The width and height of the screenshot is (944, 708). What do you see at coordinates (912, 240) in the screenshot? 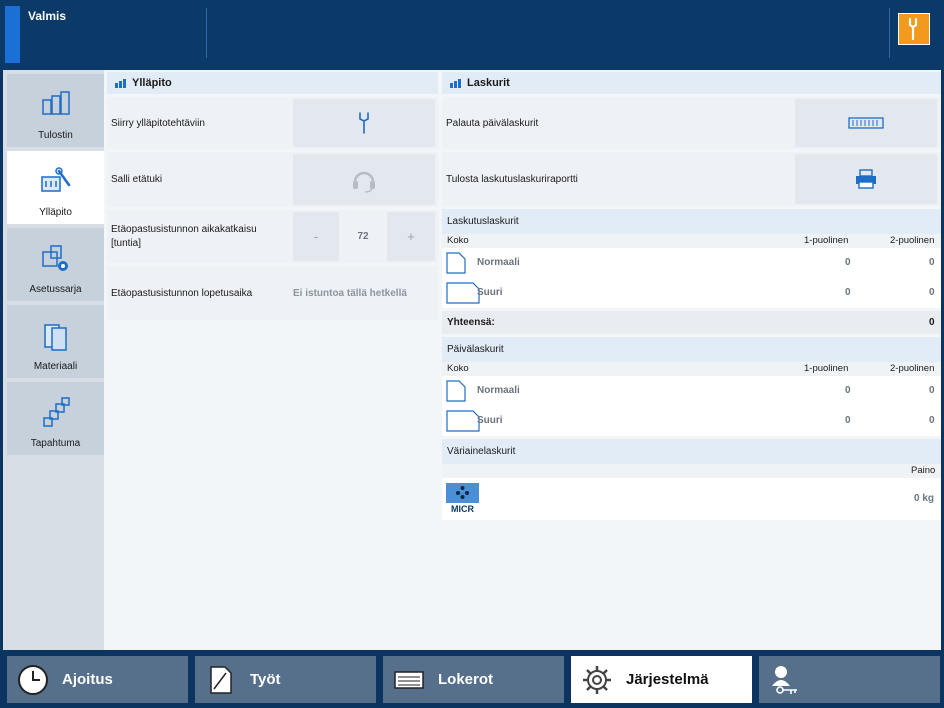
I see `col-duplex: 2-puolinen` at bounding box center [912, 240].